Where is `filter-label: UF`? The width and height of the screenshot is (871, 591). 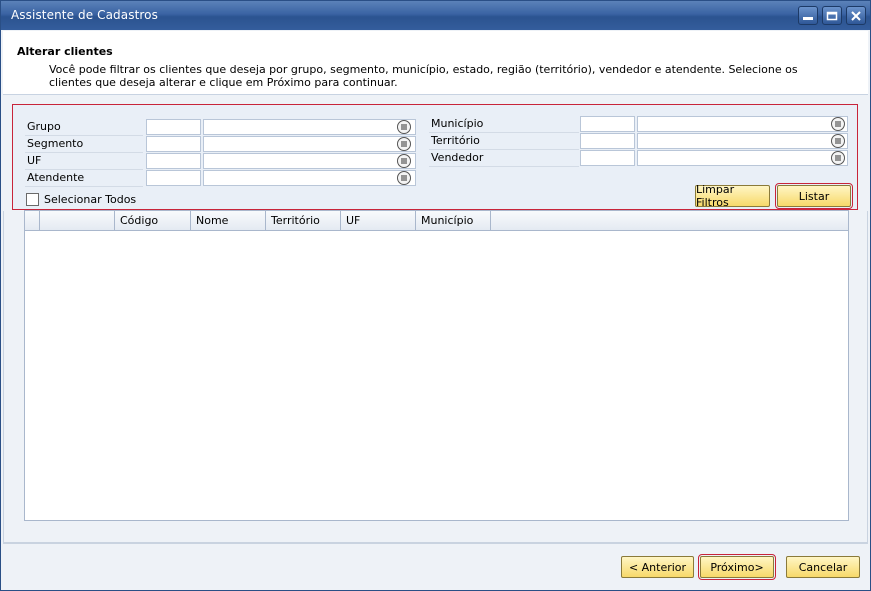
filter-label: UF is located at coordinates (84, 162).